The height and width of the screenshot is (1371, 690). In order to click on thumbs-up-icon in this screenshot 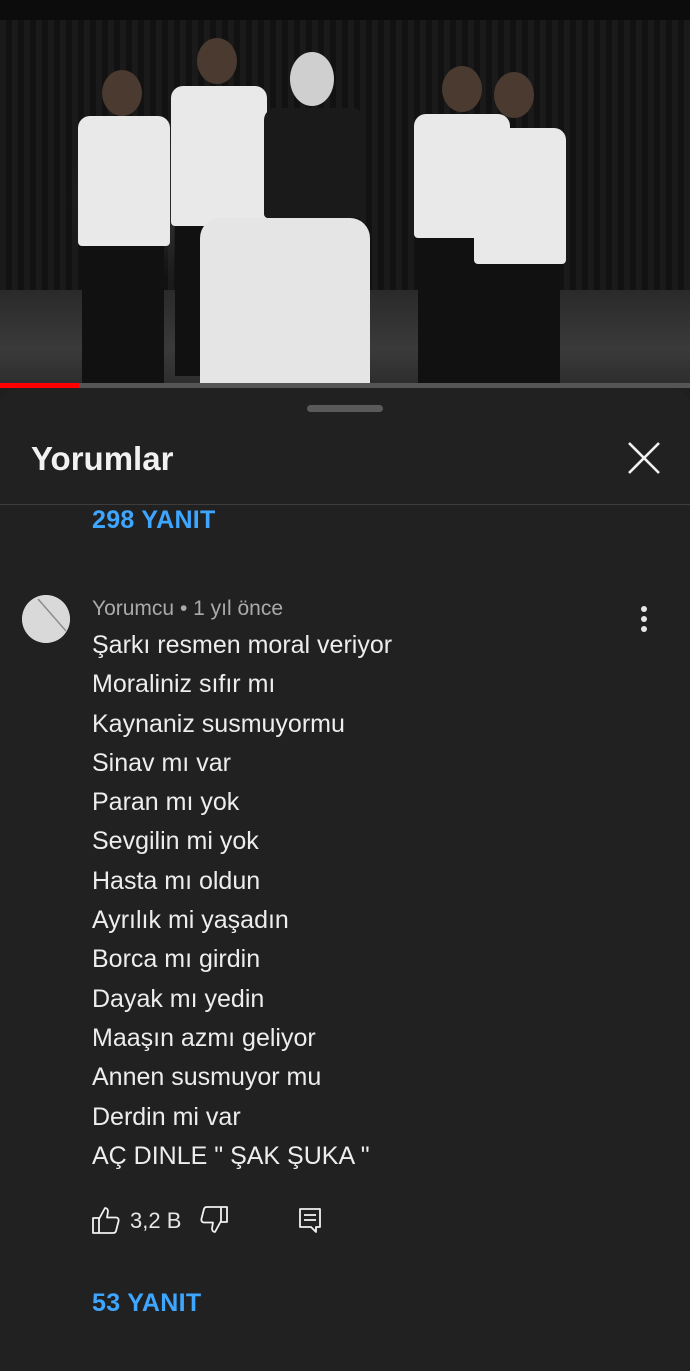, I will do `click(106, 1220)`.